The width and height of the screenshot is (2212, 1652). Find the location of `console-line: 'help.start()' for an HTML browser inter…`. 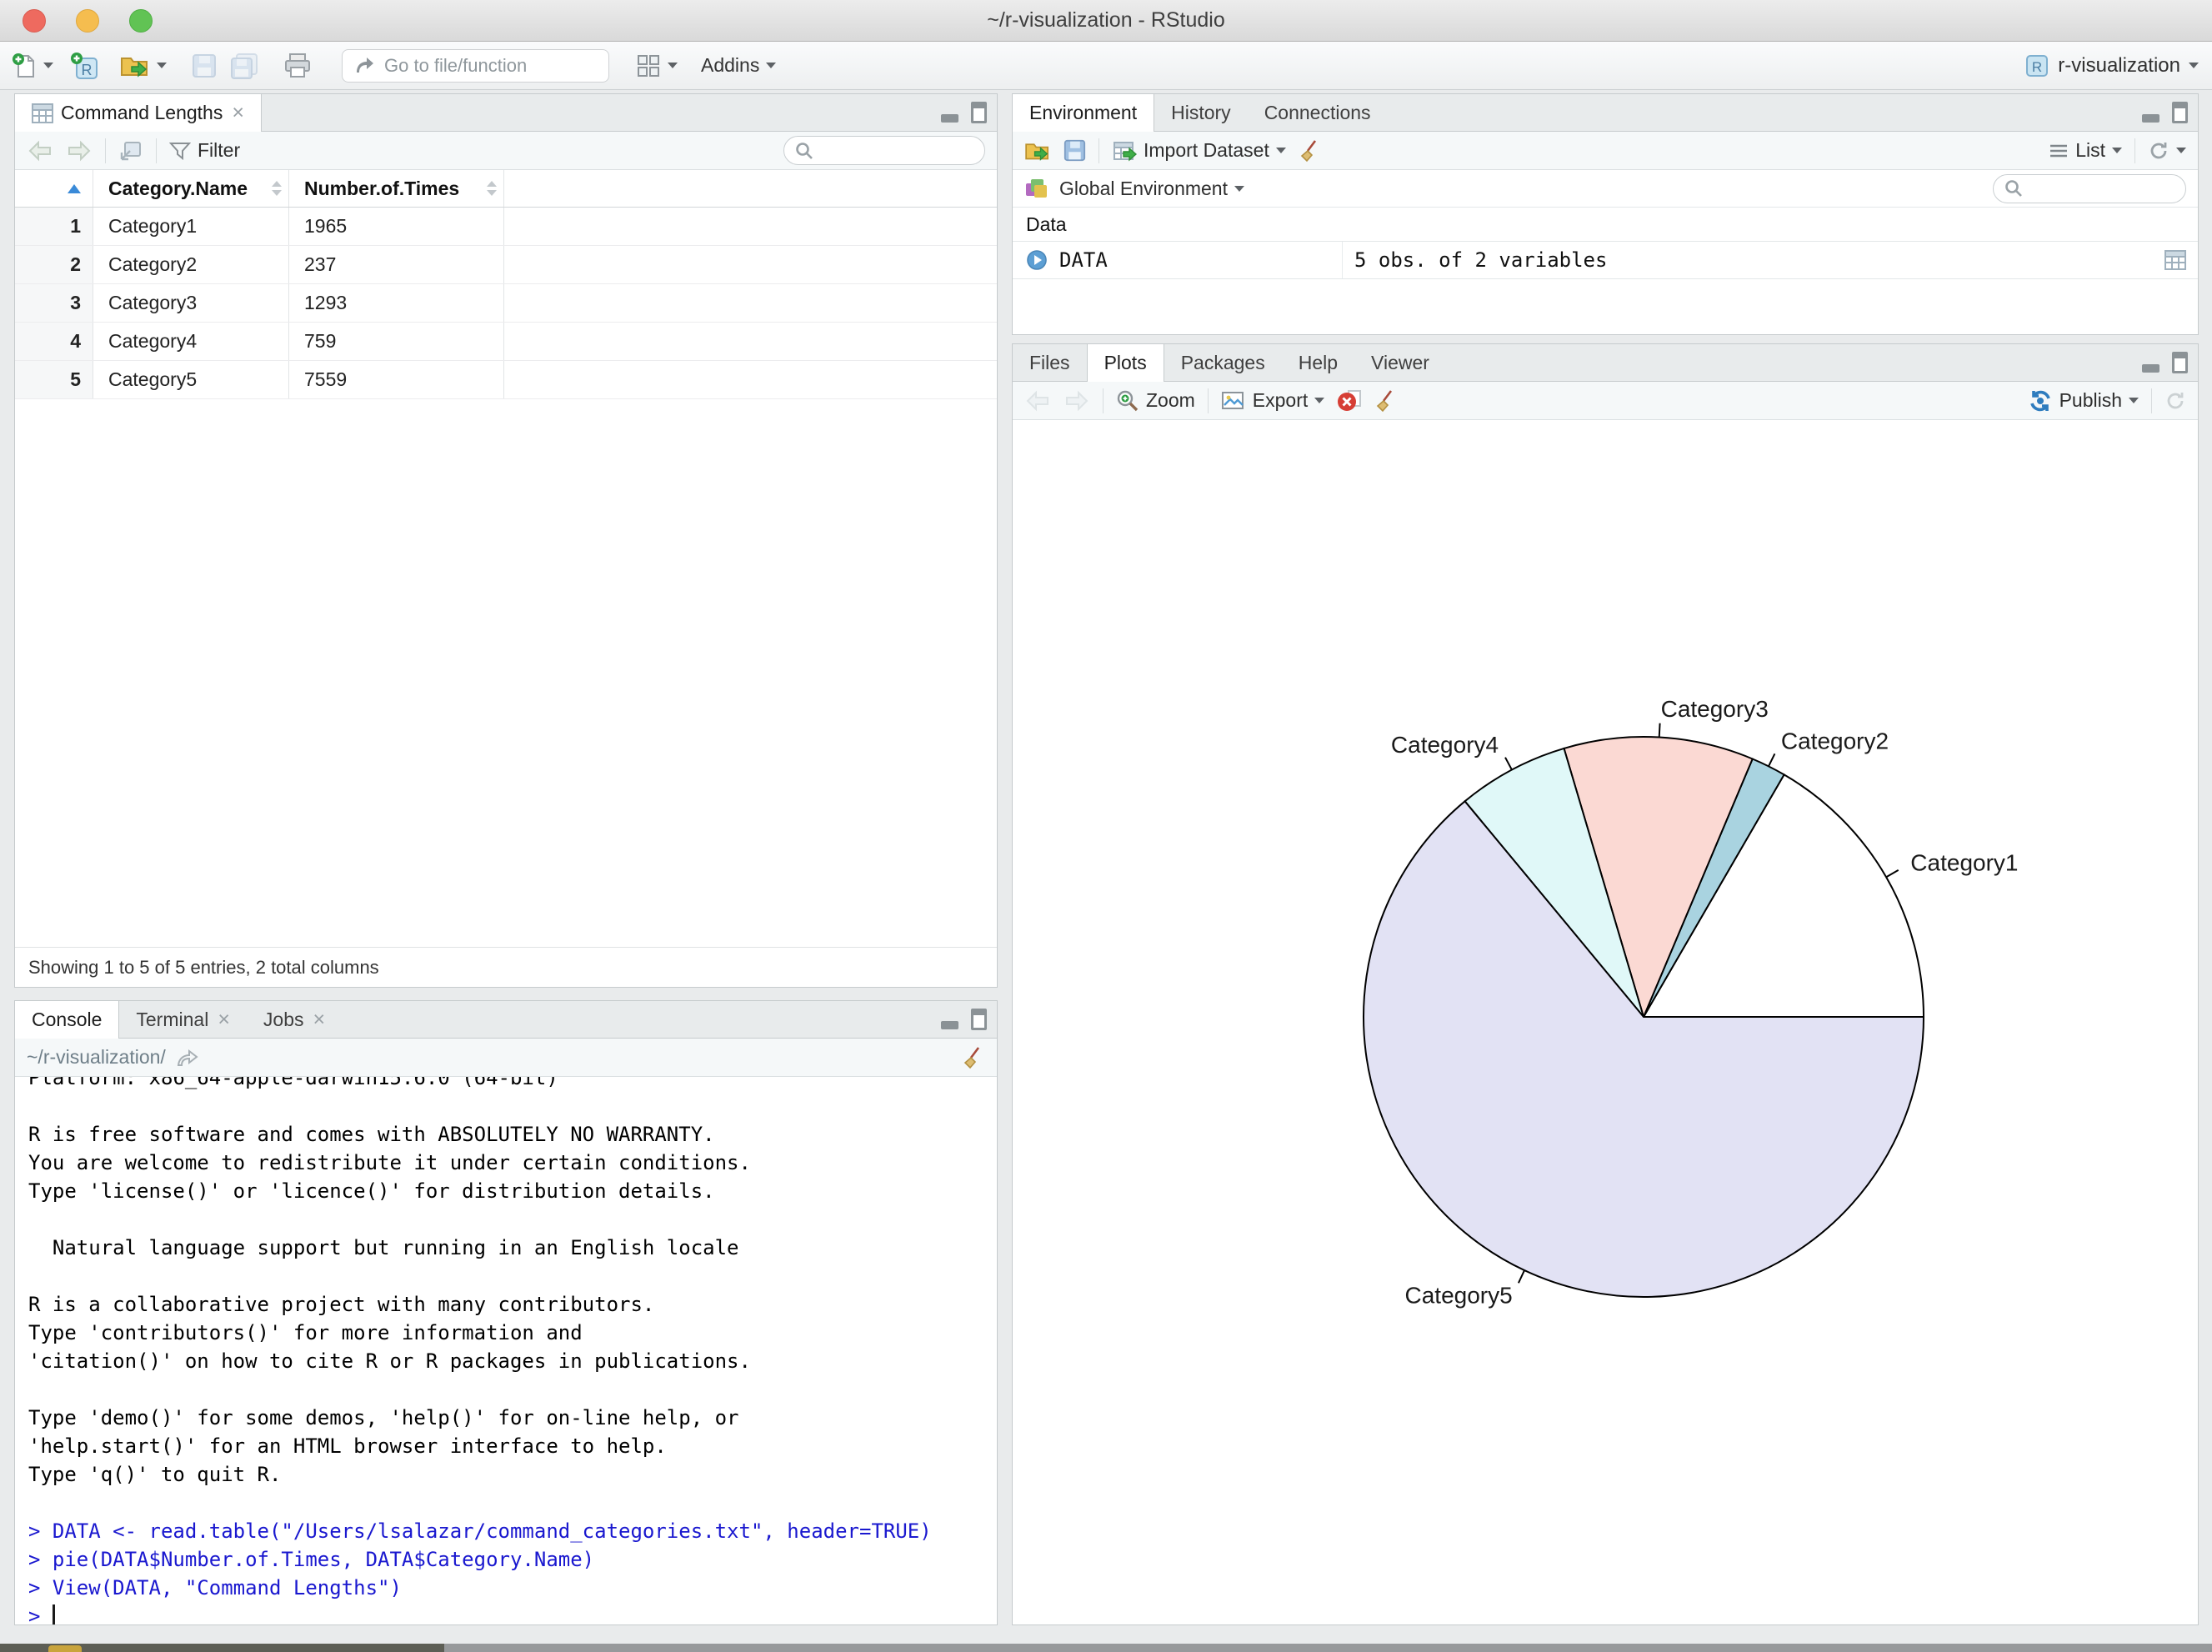

console-line: 'help.start()' for an HTML browser inter… is located at coordinates (347, 1446).